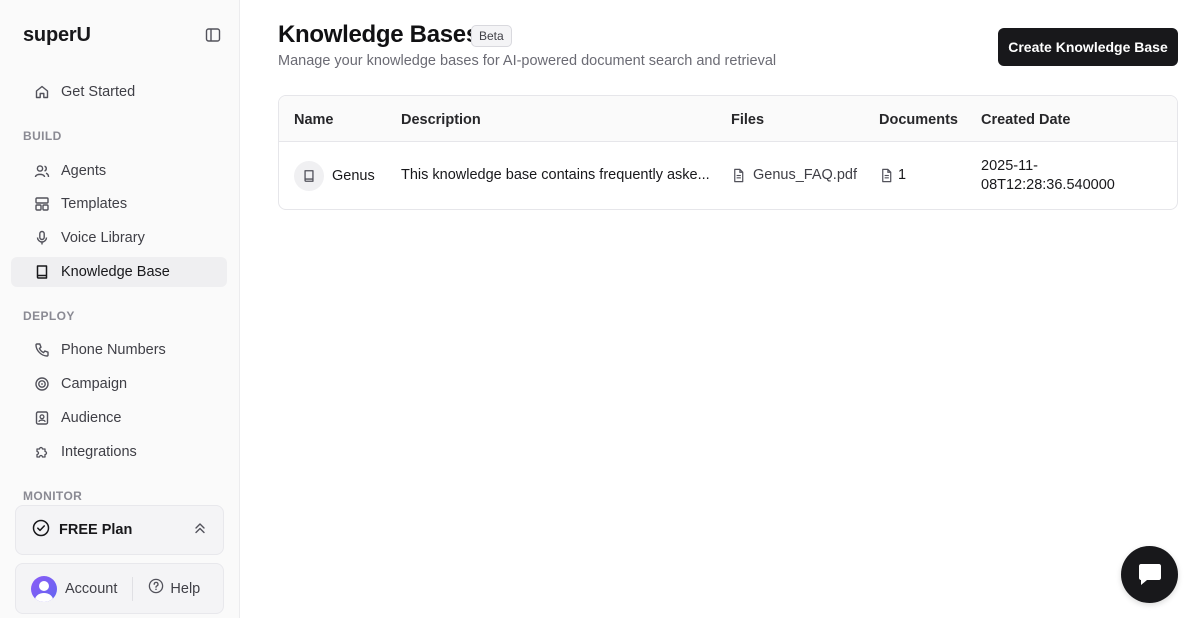 The width and height of the screenshot is (1200, 618). Describe the element at coordinates (748, 120) in the screenshot. I see `column-header-files: Files` at that location.